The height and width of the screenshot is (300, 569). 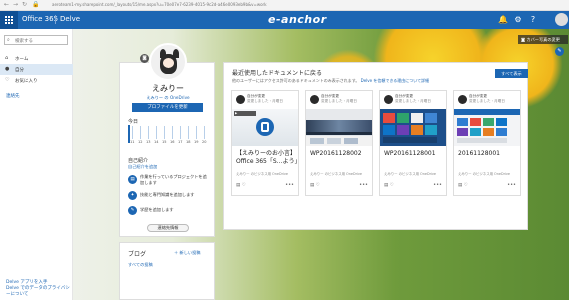 What do you see at coordinates (245, 113) in the screenshot?
I see `play-badge-icon: ▶` at bounding box center [245, 113].